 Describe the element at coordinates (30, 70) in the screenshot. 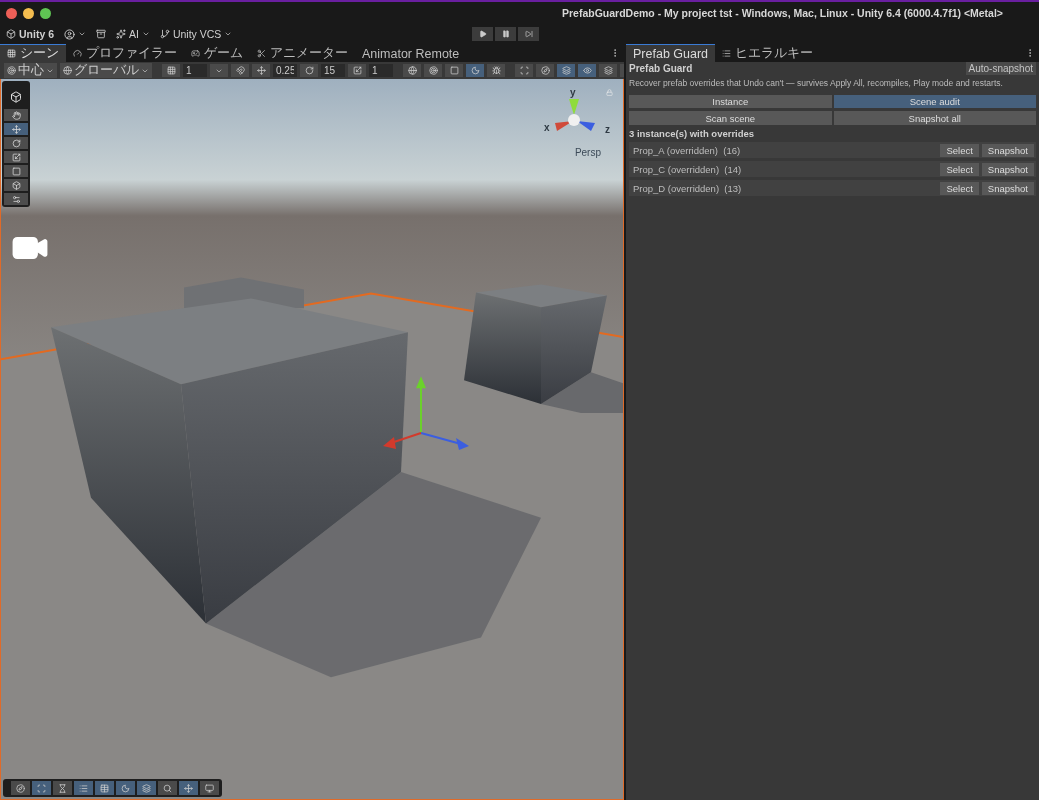

I see `pivot-dropdown: 中心` at that location.